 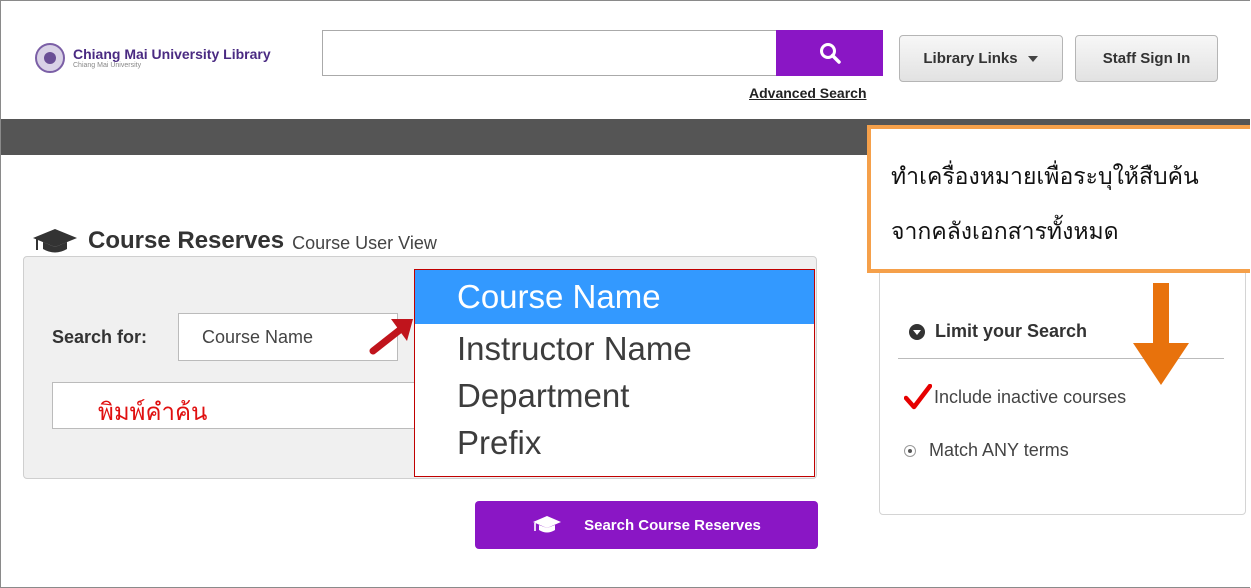 I want to click on dropdown-option-course-name: Course Name, so click(x=614, y=297).